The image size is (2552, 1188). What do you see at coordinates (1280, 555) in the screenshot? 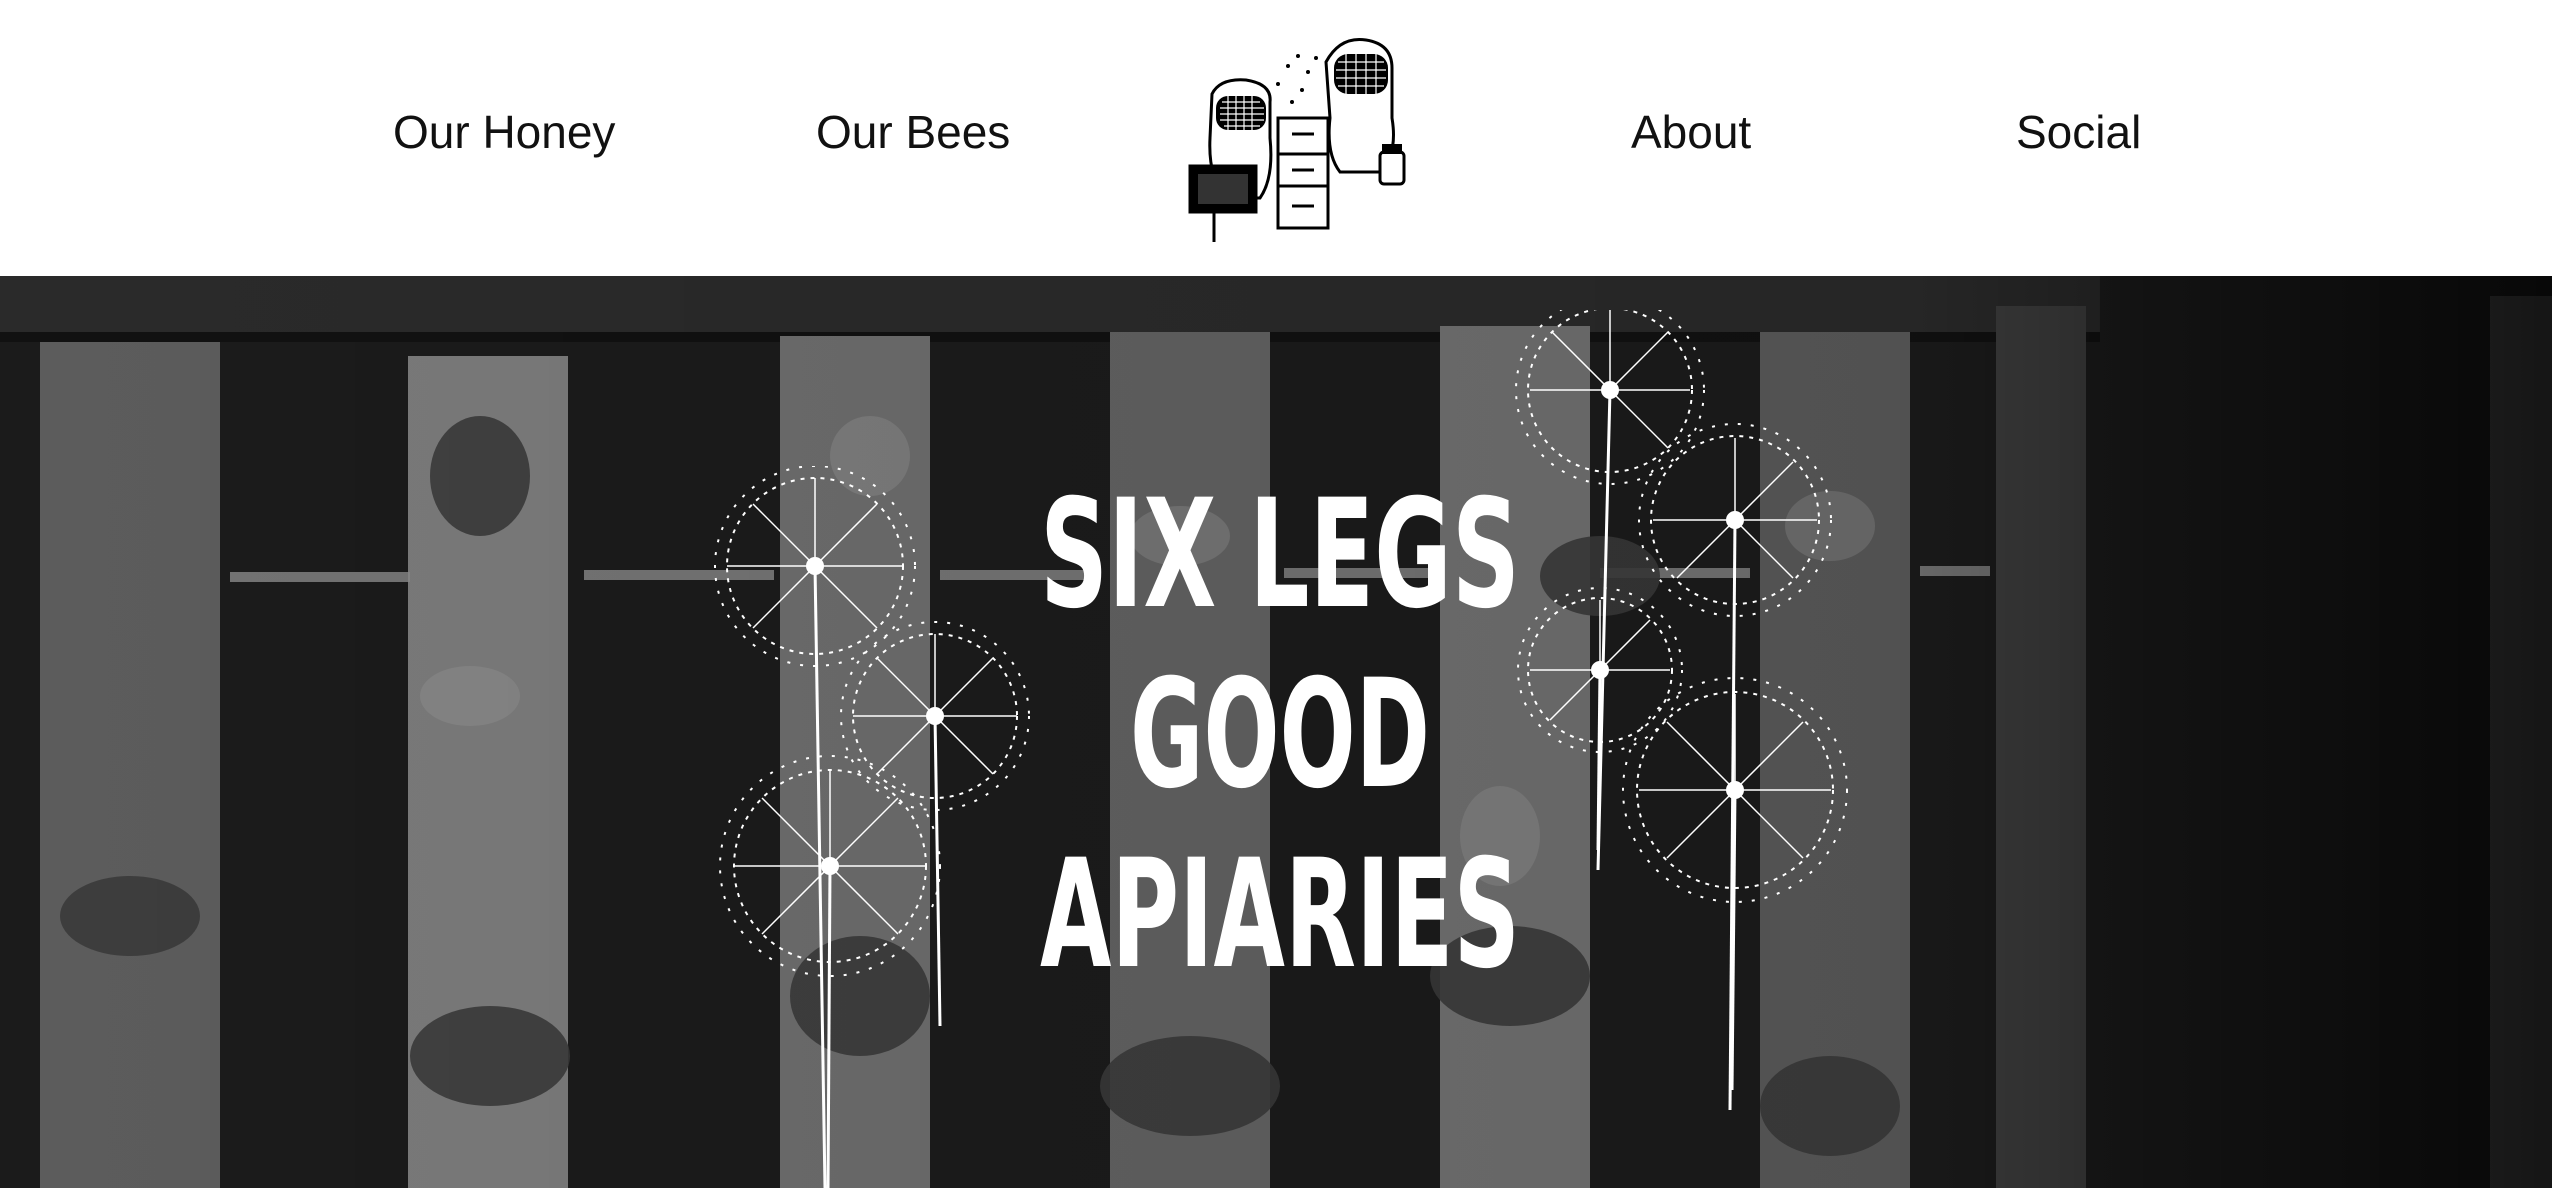
I see `hero-title-line-1: SIX LEGS` at bounding box center [1280, 555].